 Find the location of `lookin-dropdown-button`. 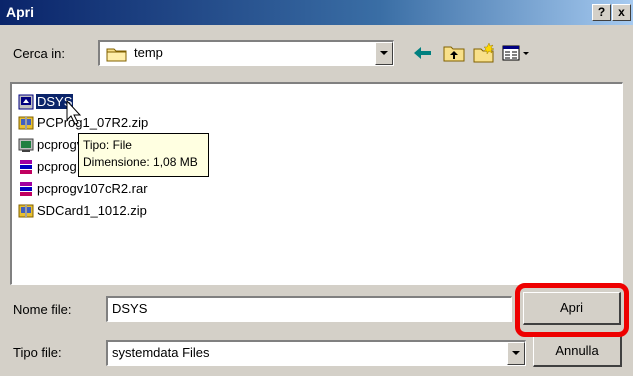

lookin-dropdown-button is located at coordinates (384, 53).